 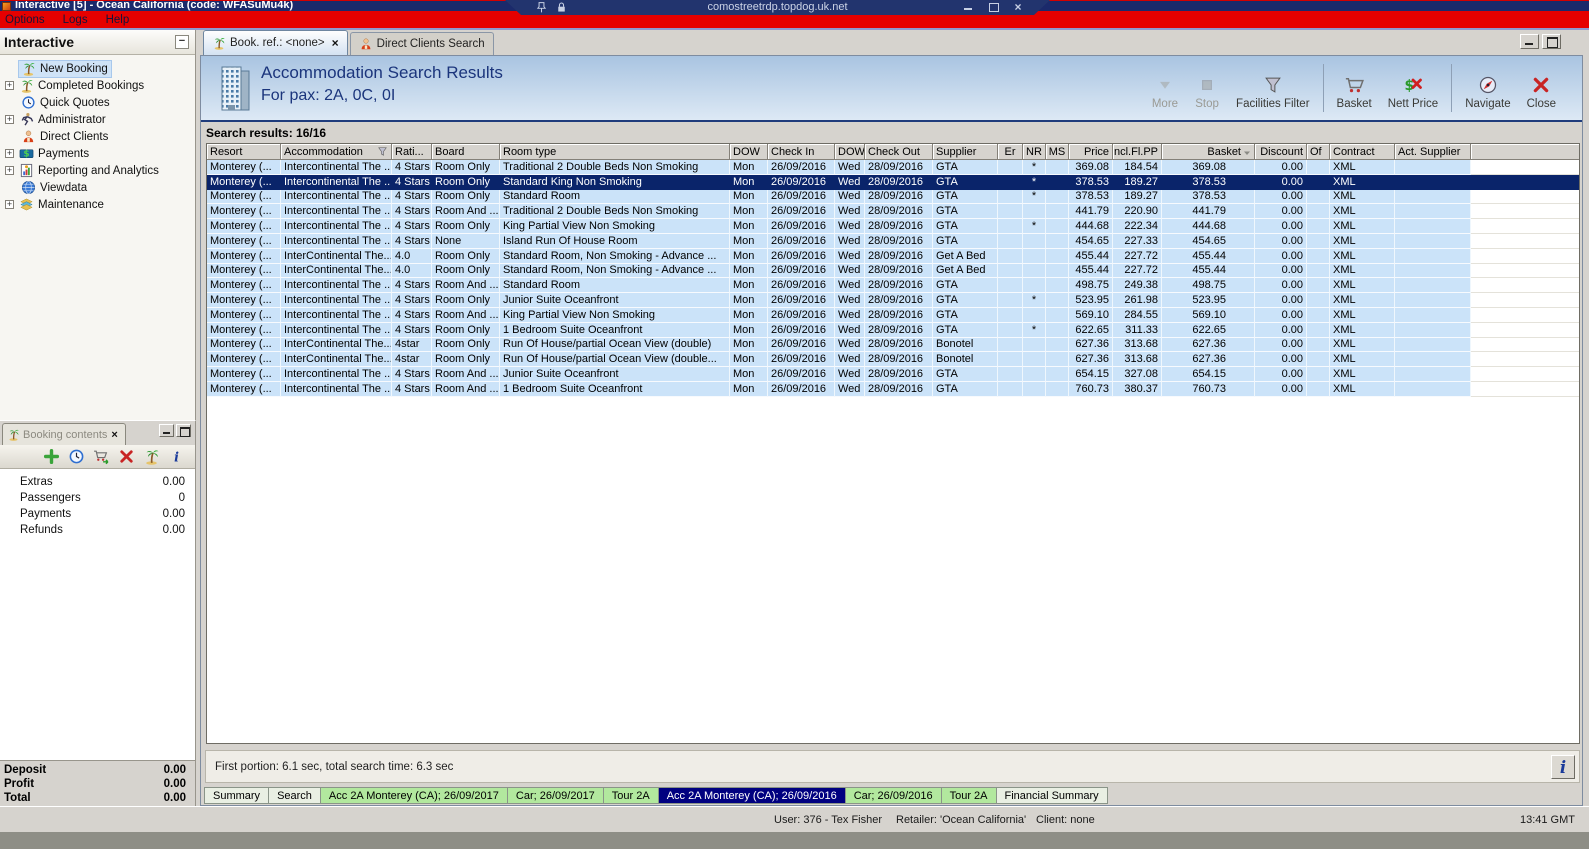 I want to click on panel-maximize-button, so click(x=183, y=430).